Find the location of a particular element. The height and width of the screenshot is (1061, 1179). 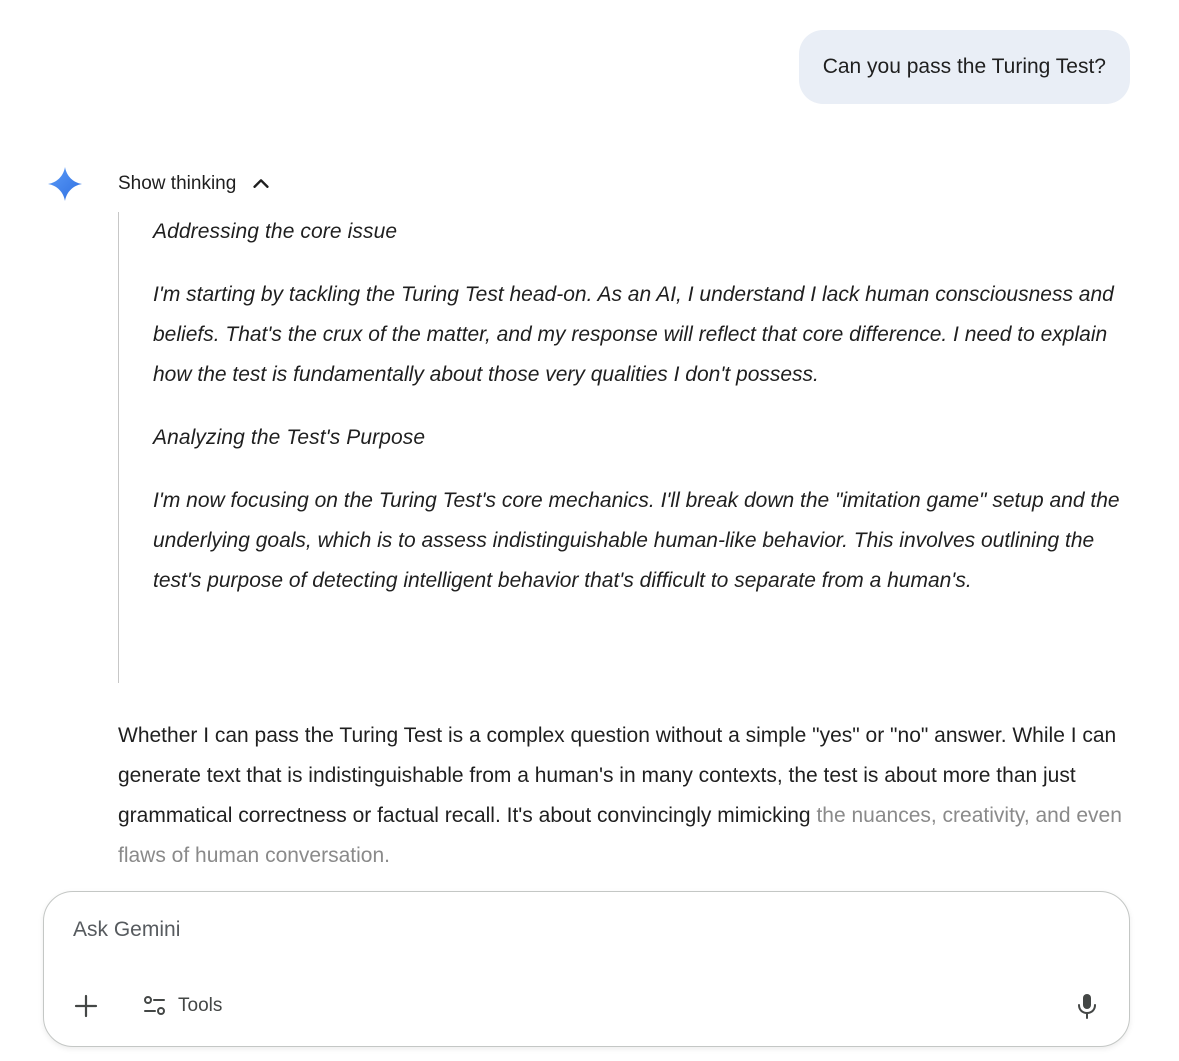

prompt-input: Ask Gemini is located at coordinates (126, 930).